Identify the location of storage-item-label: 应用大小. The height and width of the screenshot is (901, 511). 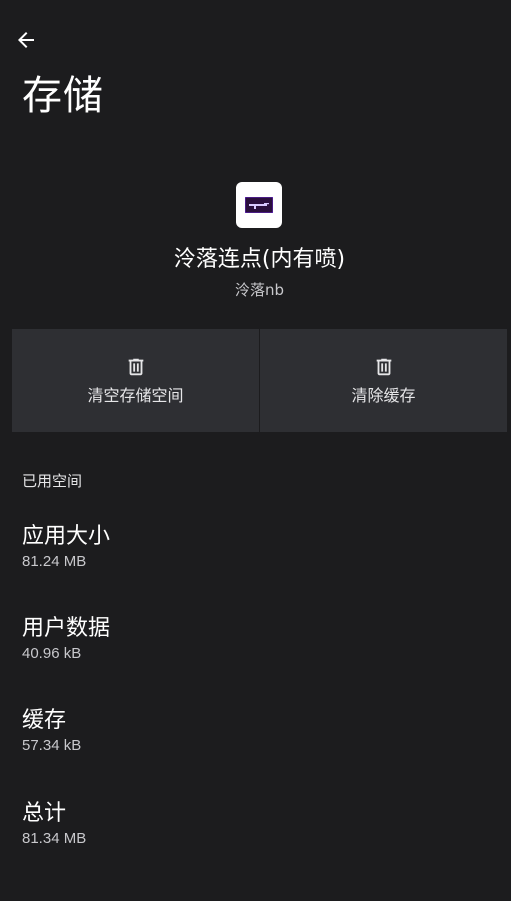
(66, 536).